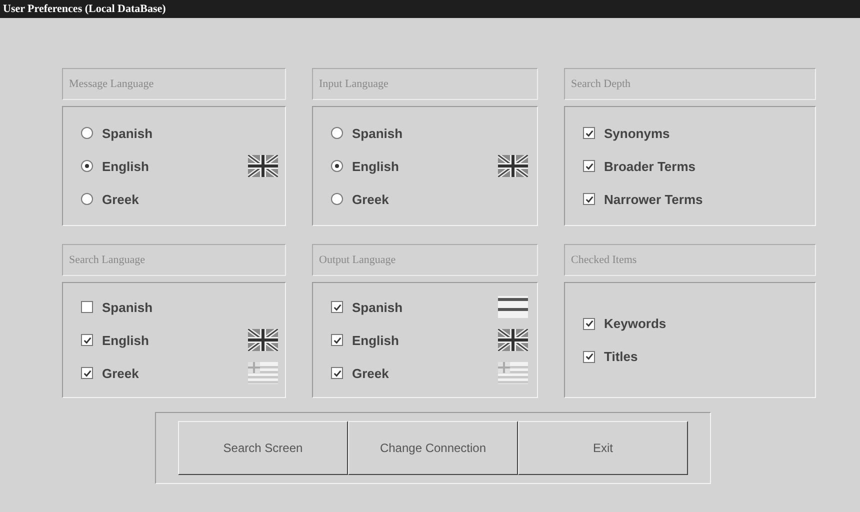 This screenshot has height=512, width=860. I want to click on option-label: Synonyms, so click(637, 133).